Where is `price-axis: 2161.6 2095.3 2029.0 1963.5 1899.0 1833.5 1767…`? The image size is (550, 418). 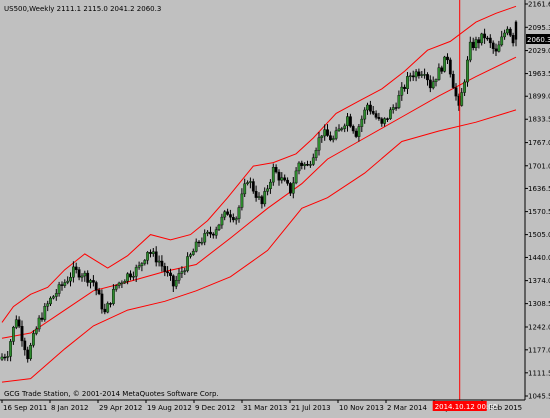 price-axis: 2161.6 2095.3 2029.0 1963.5 1899.0 1833.5 1767… is located at coordinates (537, 201).